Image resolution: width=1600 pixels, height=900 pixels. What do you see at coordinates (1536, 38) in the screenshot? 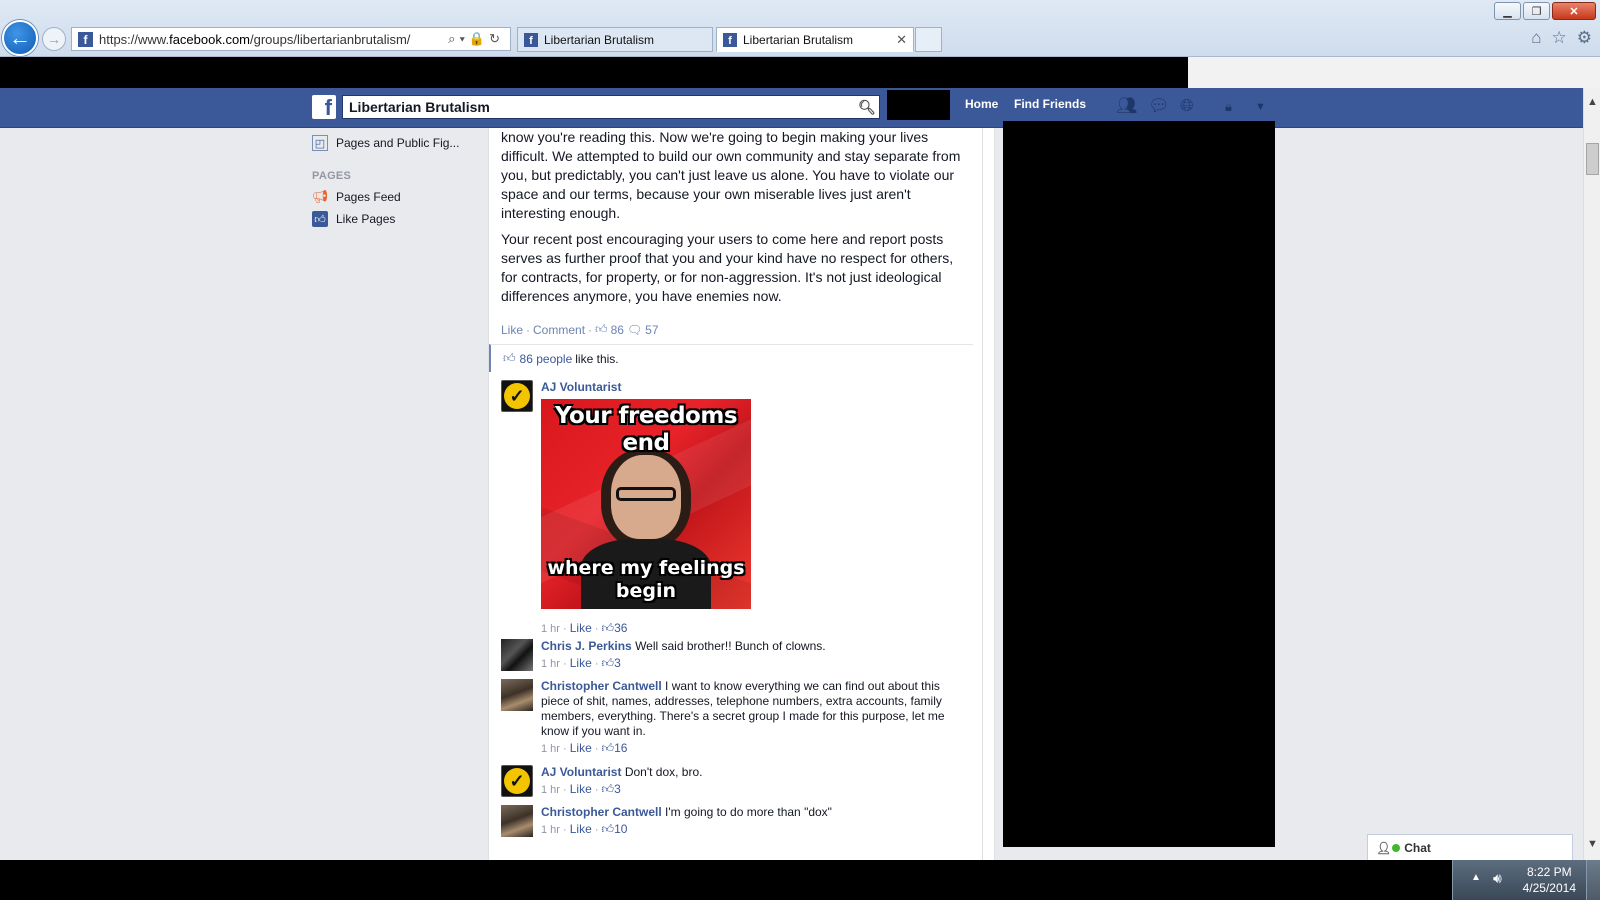
I see `home-icon: ⌂` at bounding box center [1536, 38].